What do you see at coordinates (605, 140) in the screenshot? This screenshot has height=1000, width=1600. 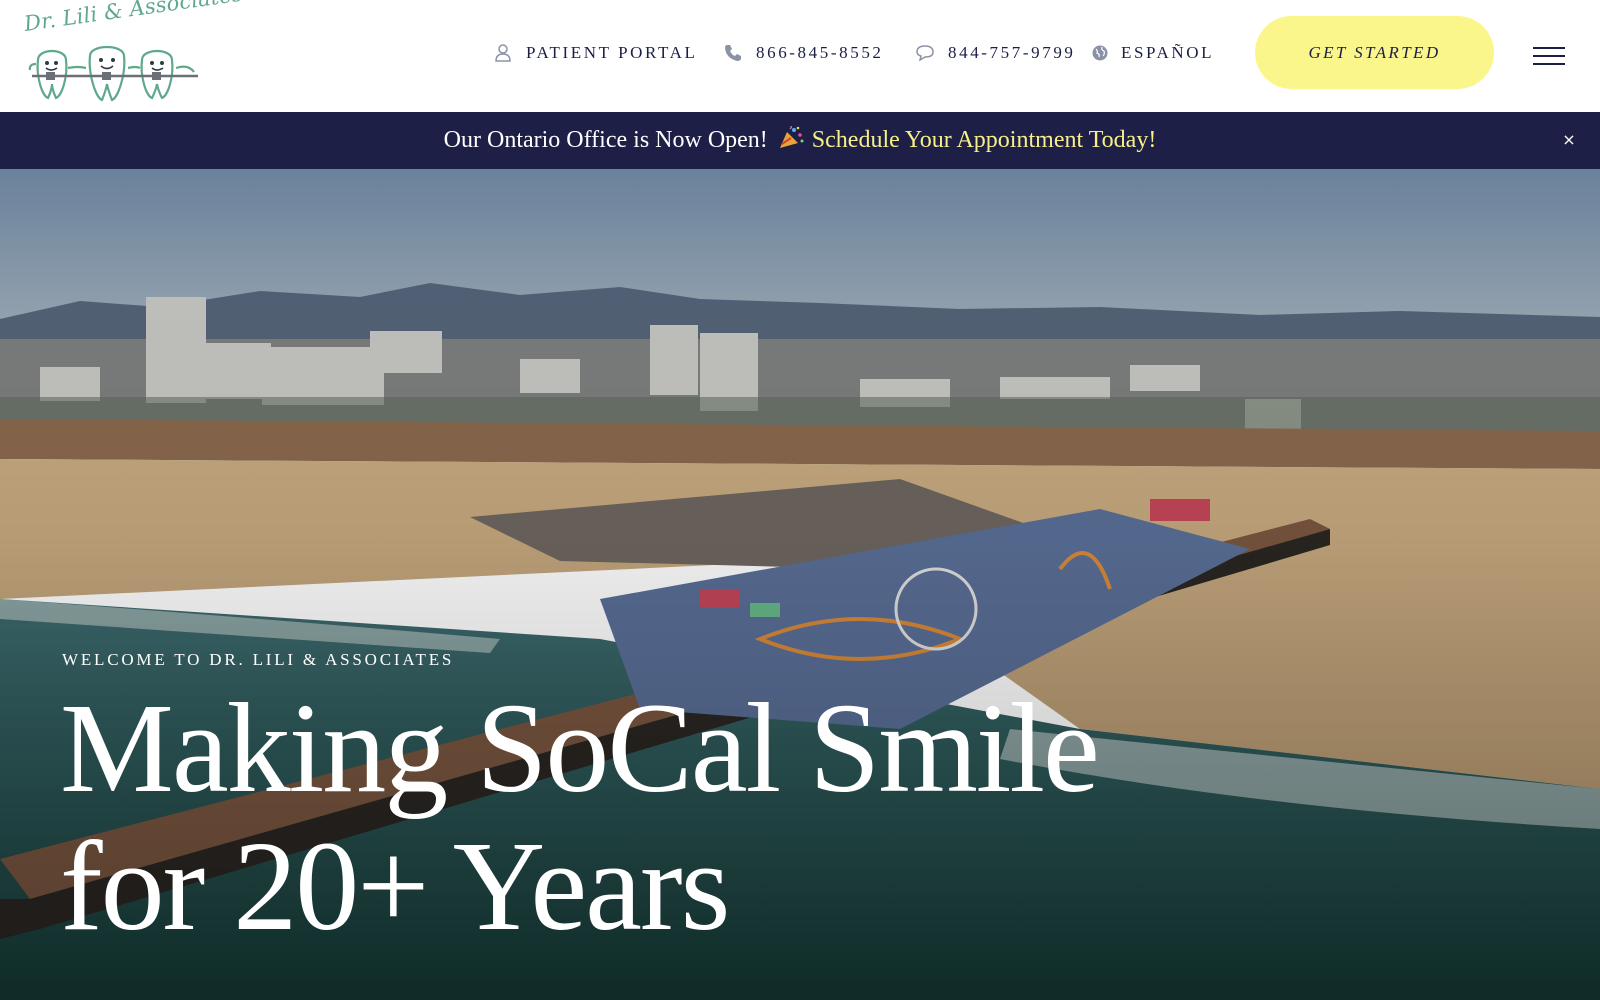 I see `banner-message: Our Ontario Office is Now Open!` at bounding box center [605, 140].